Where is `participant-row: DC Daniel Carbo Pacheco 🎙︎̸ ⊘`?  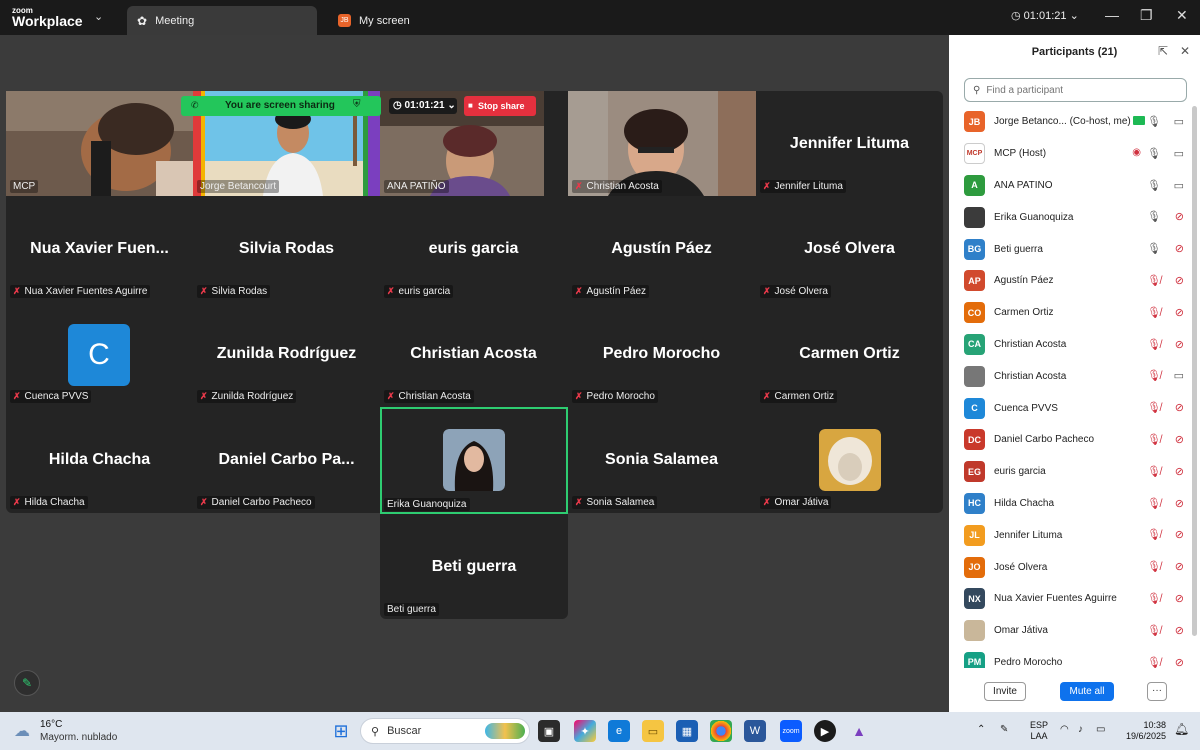 participant-row: DC Daniel Carbo Pacheco 🎙︎̸ ⊘ is located at coordinates (1076, 440).